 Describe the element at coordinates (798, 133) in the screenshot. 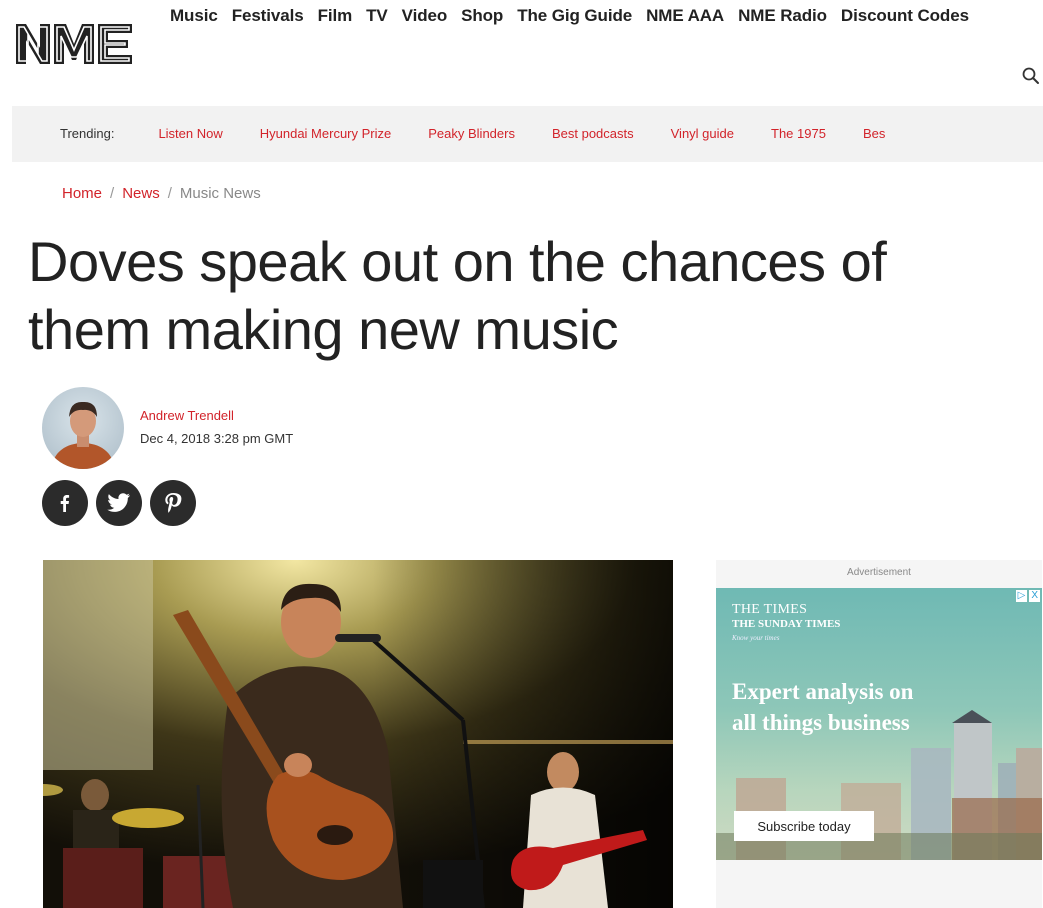

I see `trending-item-the-1975: The 1975` at that location.